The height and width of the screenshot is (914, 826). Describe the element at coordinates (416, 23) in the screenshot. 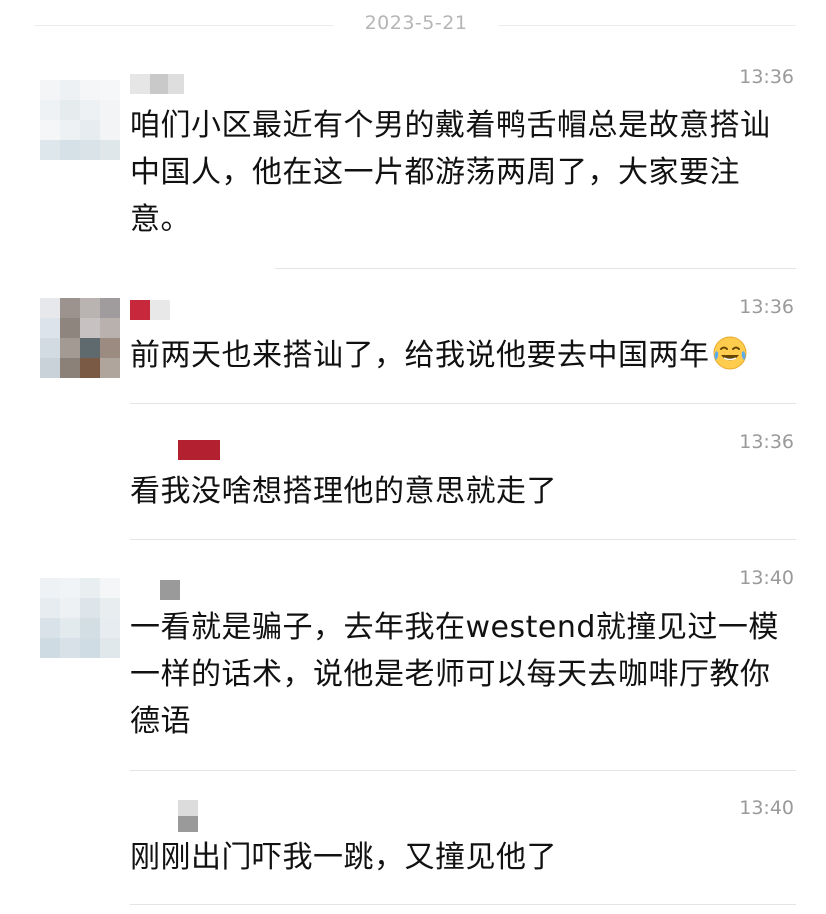

I see `date-label: 2023-5-21` at that location.